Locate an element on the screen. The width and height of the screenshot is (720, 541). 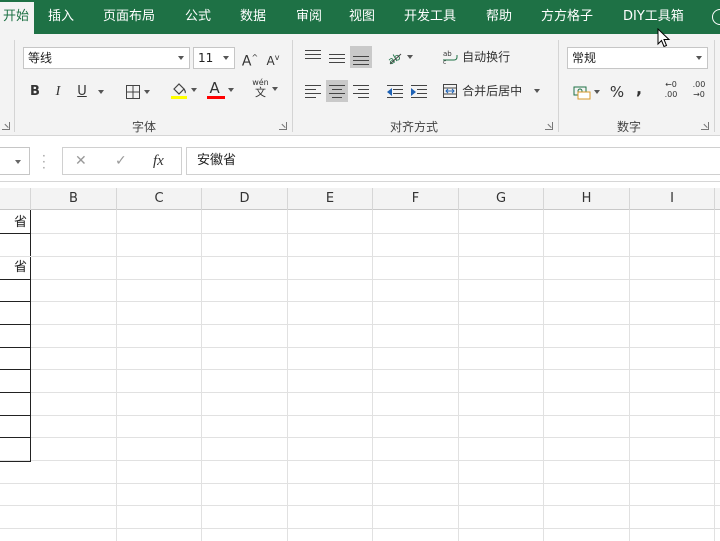
column-header-g: G is located at coordinates (501, 199).